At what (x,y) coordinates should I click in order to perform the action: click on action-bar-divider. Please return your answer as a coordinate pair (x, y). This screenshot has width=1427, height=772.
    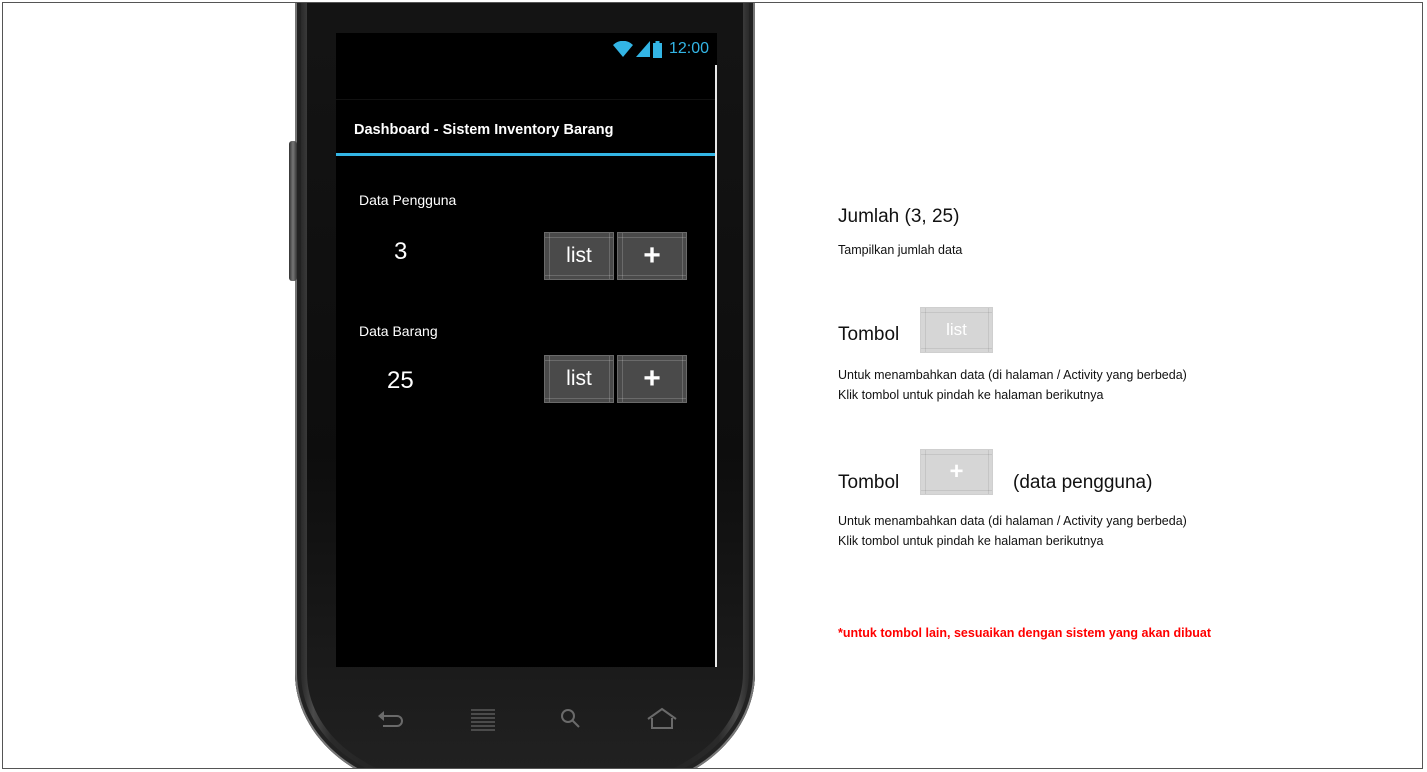
    Looking at the image, I should click on (526, 154).